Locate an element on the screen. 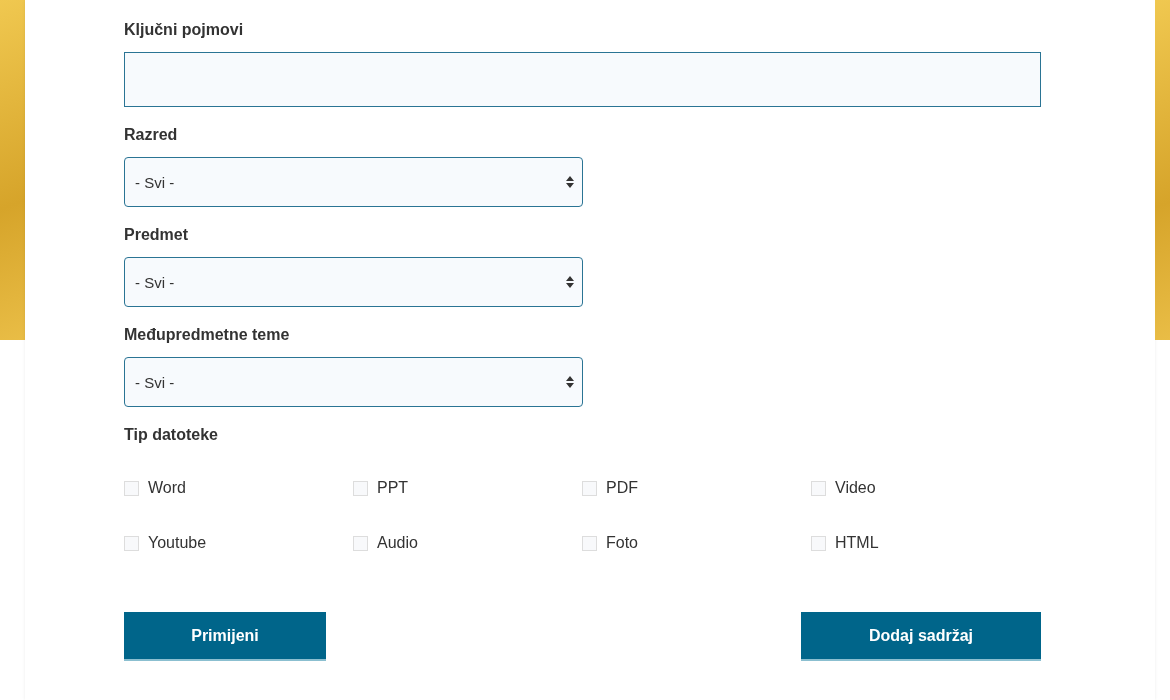  field-label: Međupredmetne teme is located at coordinates (207, 335).